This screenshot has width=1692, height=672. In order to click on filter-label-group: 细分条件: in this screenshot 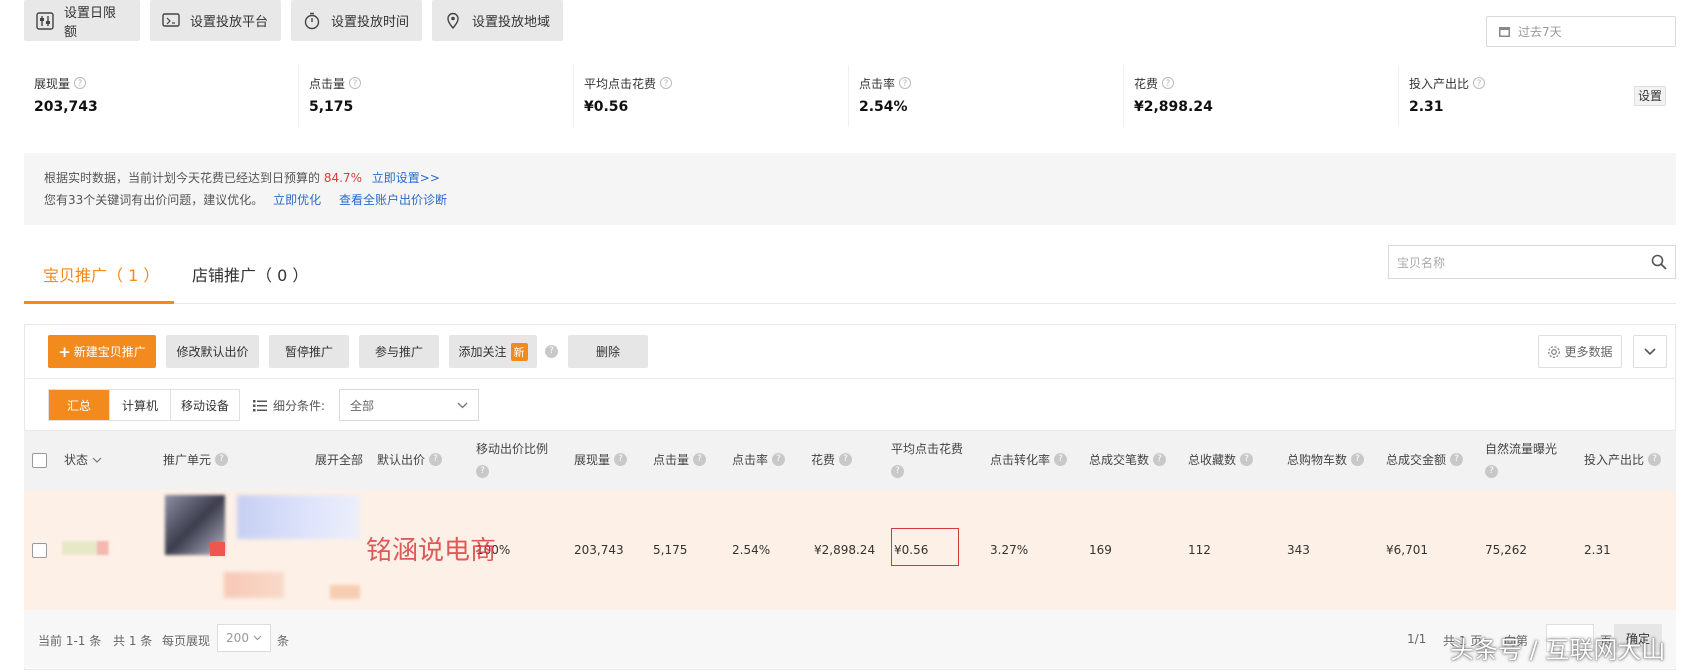, I will do `click(289, 405)`.